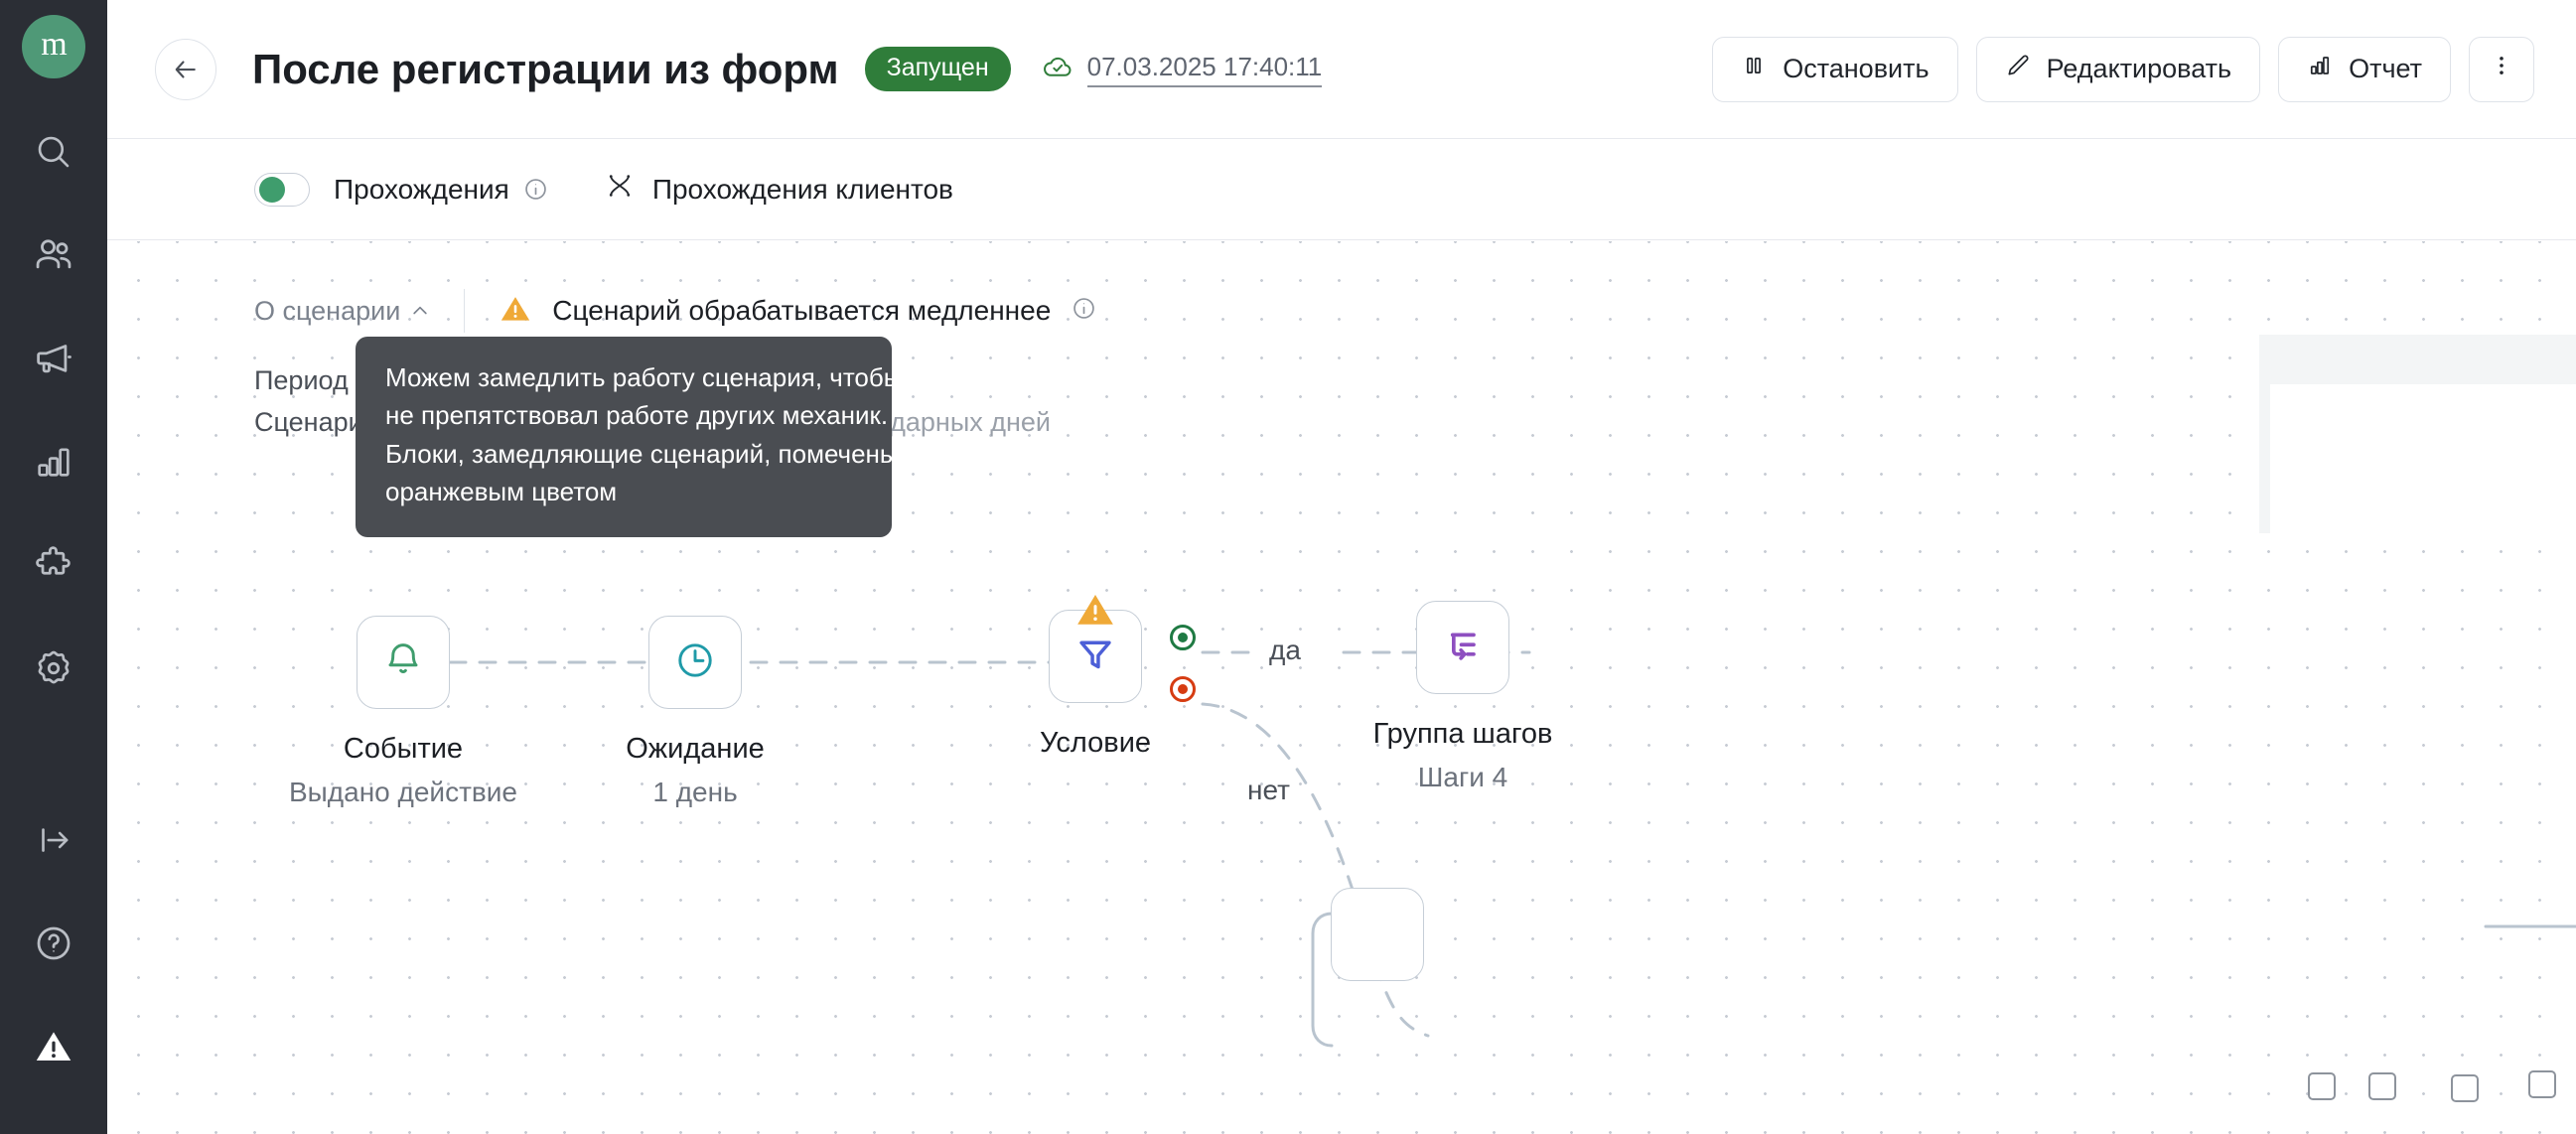 Image resolution: width=2576 pixels, height=1134 pixels. I want to click on about-line-2-suffix: рных дней, so click(986, 421).